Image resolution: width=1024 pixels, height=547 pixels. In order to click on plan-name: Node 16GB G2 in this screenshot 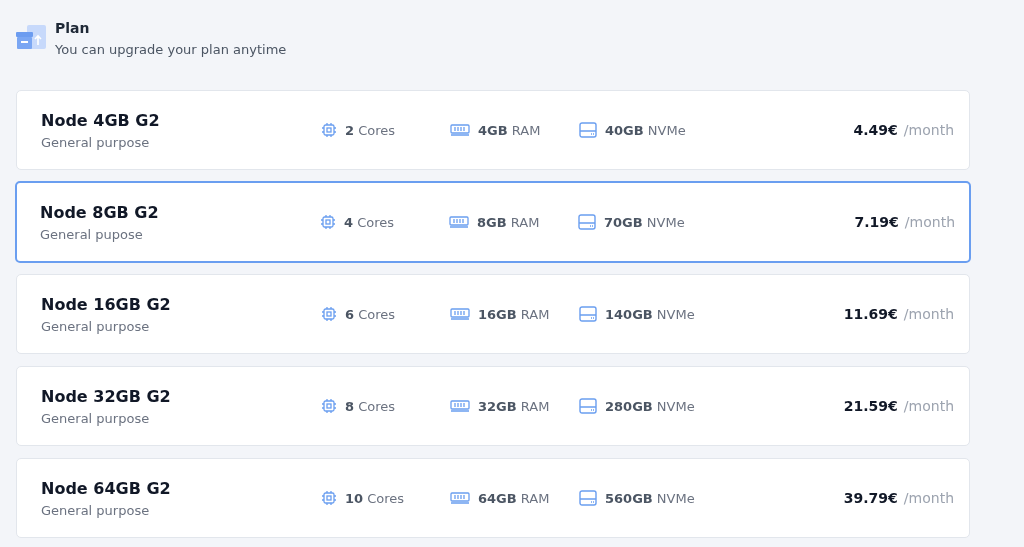, I will do `click(106, 304)`.